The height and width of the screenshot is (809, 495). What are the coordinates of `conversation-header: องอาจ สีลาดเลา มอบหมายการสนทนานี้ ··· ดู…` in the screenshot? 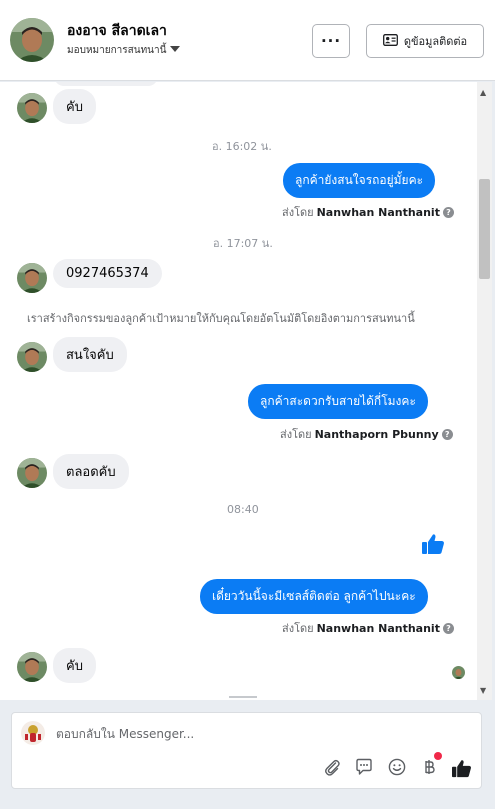 It's located at (247, 40).